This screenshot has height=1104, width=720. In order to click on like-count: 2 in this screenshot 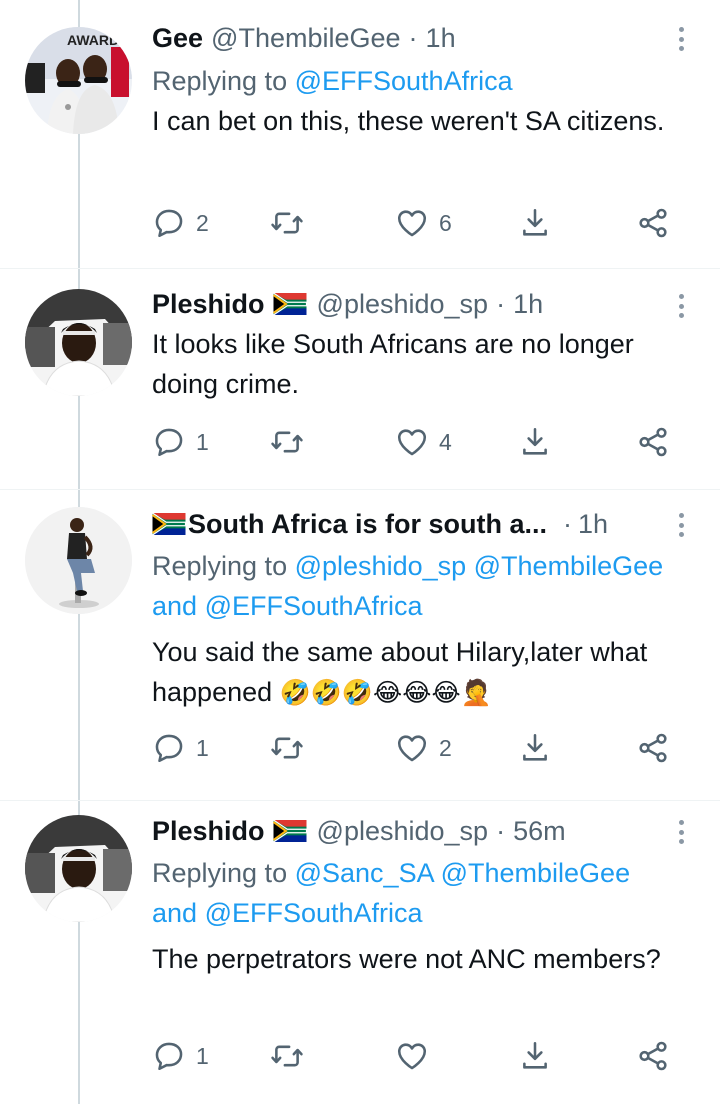, I will do `click(445, 747)`.